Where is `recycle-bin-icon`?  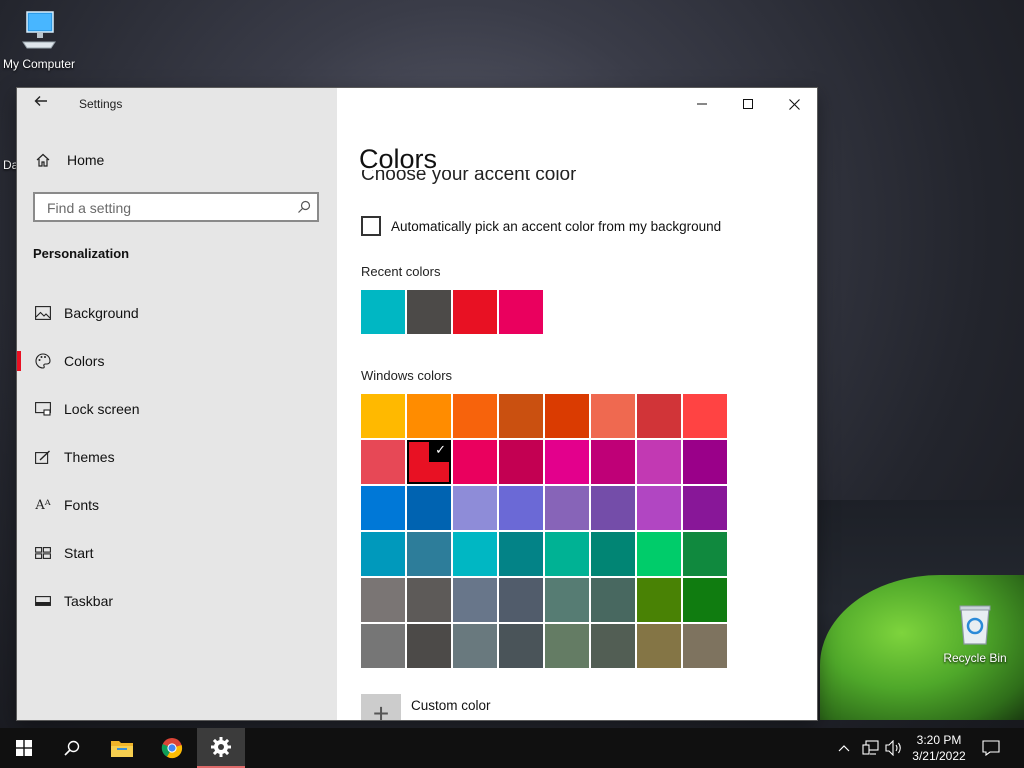
recycle-bin-icon is located at coordinates (975, 625).